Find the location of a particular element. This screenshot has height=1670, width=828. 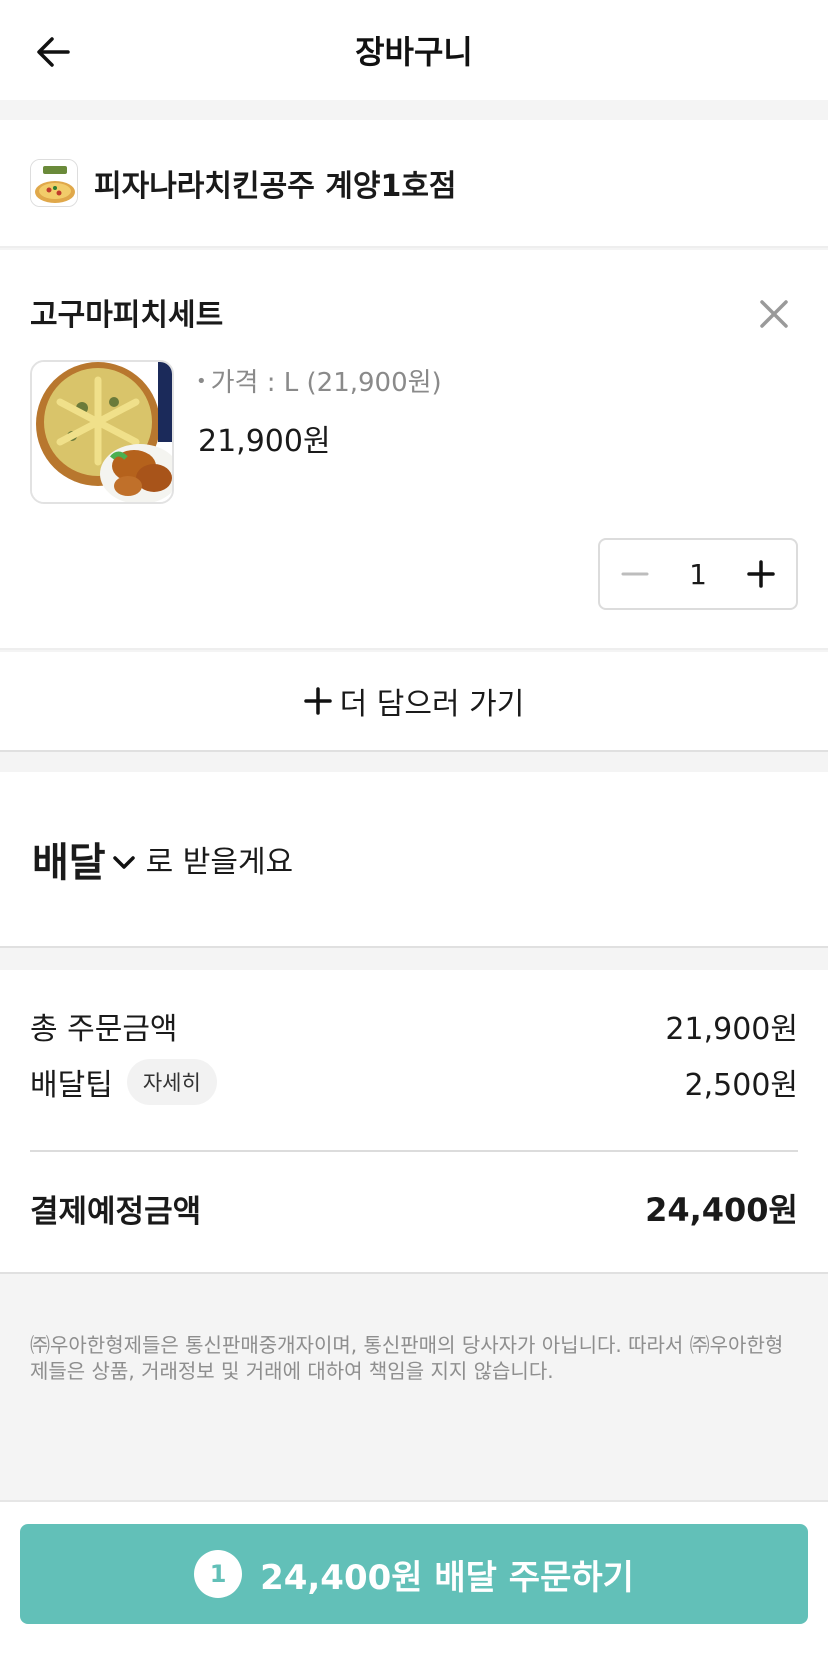

total-row: 결제예정금액 24,400원 is located at coordinates (414, 1208).